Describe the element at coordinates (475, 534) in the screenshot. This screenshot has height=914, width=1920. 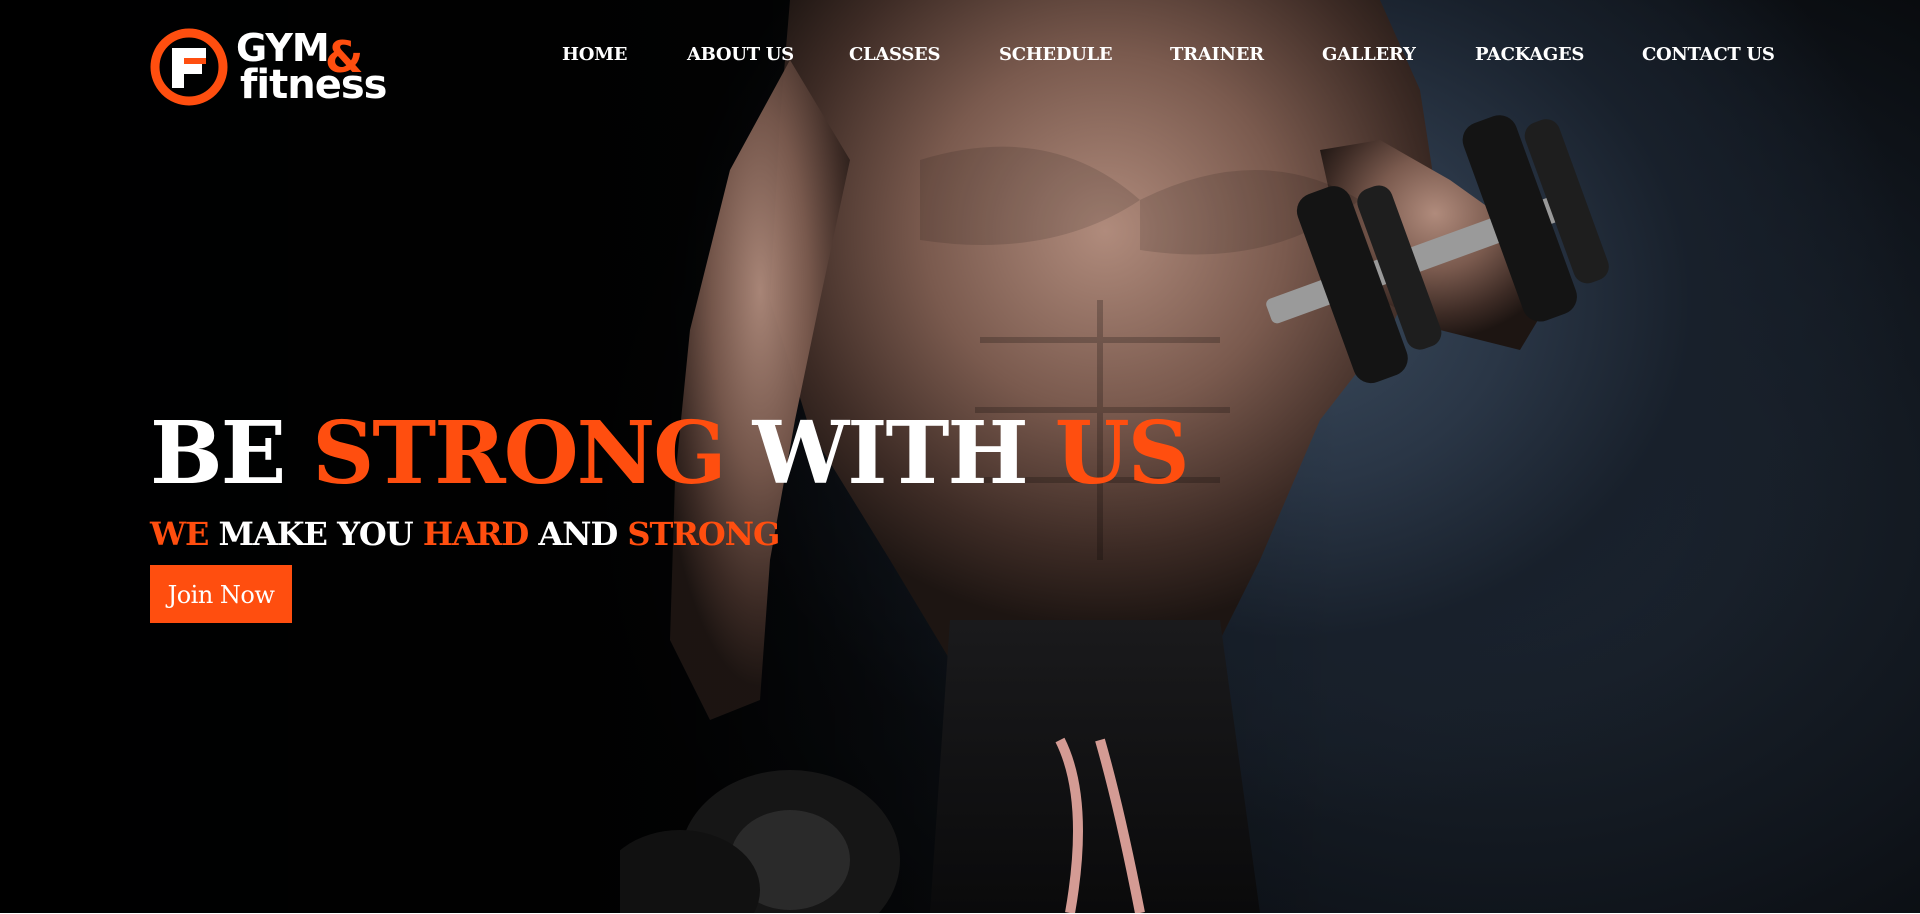
I see `subline-part-hard: HARD` at that location.